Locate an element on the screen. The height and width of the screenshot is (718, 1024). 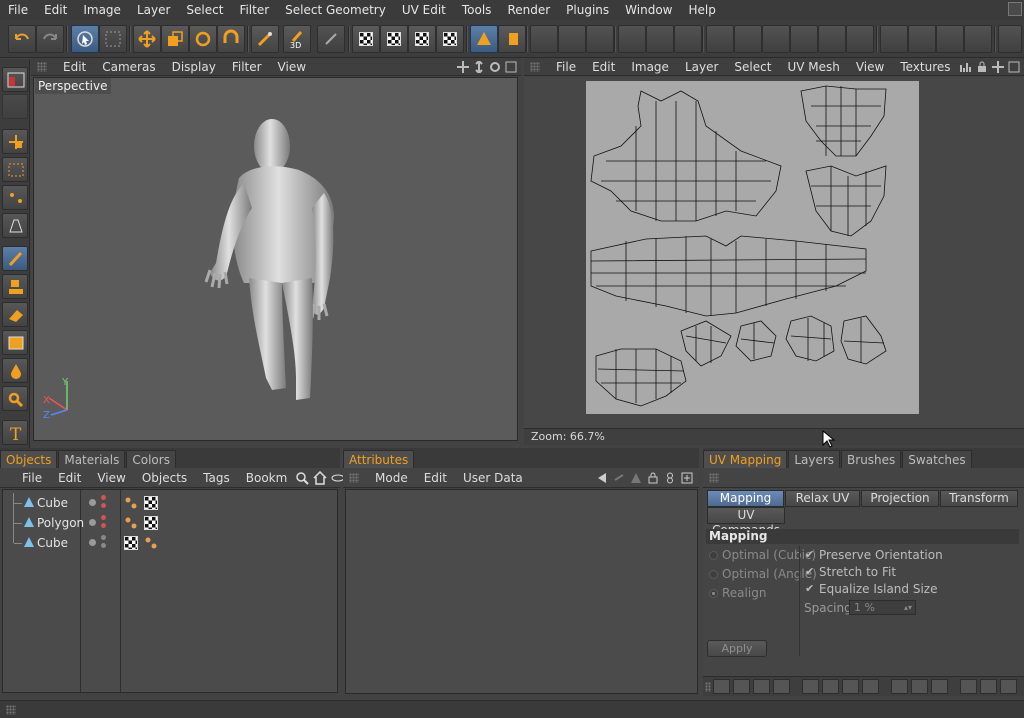
gradient-button is located at coordinates (15, 342).